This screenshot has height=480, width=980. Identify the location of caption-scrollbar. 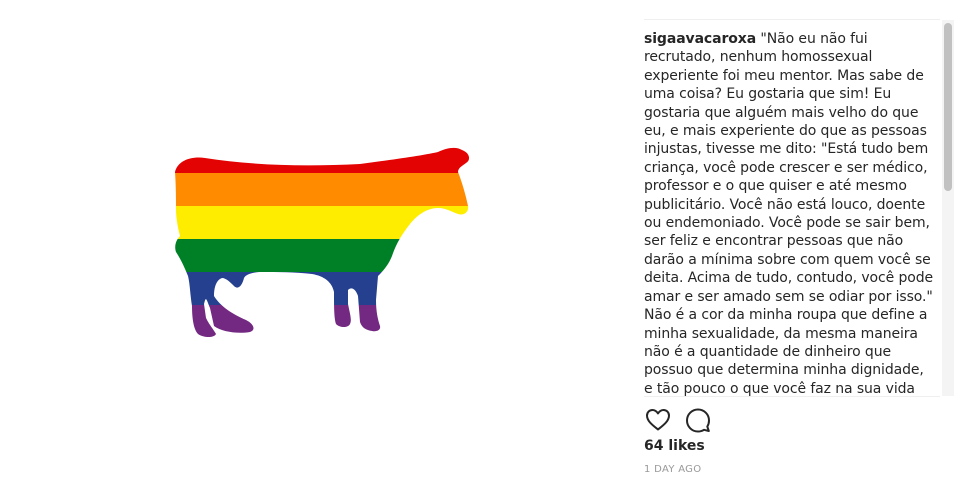
(948, 208).